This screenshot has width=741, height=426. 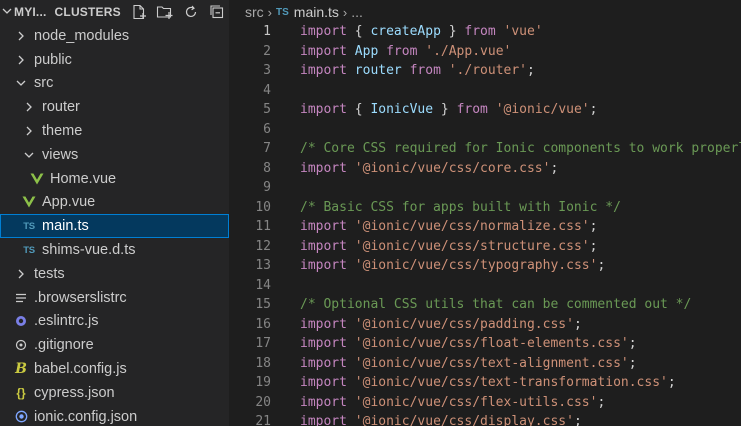 I want to click on code-token: '@ionic/vue/css/structure.css', so click(x=472, y=246).